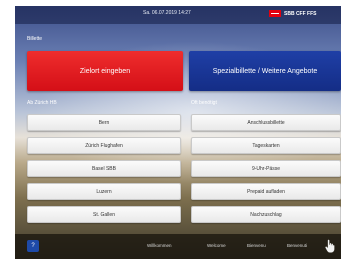 Image resolution: width=341 pixels, height=259 pixels. What do you see at coordinates (167, 13) in the screenshot?
I see `date-time: Sa. 06.07.2019 14:27` at bounding box center [167, 13].